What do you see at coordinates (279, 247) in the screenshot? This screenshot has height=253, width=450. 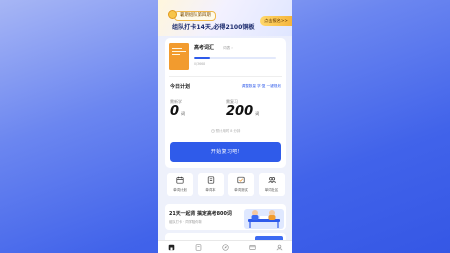 I see `profile-icon` at bounding box center [279, 247].